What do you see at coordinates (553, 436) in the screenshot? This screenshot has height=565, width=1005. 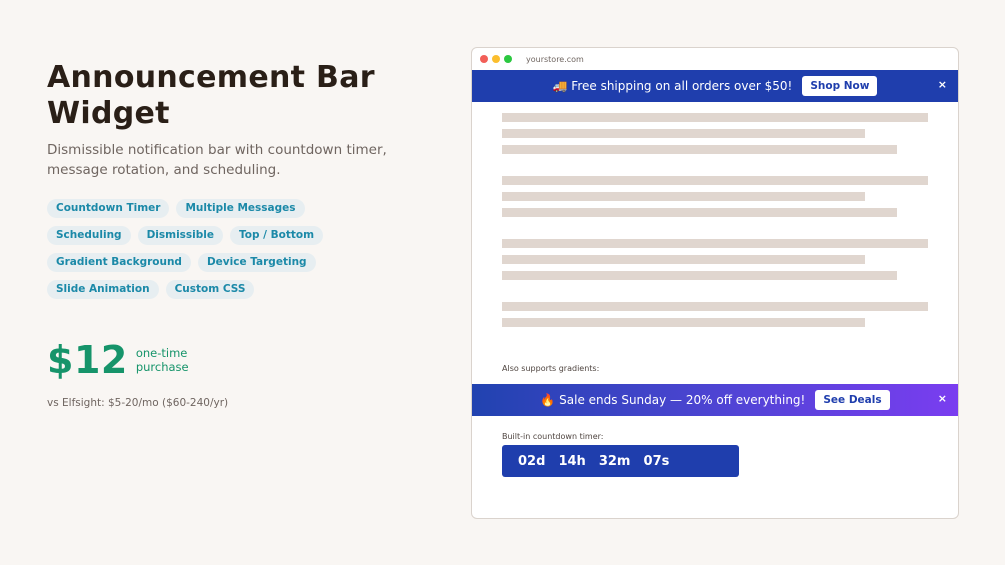 I see `countdown-label: Built-in countdown timer:` at bounding box center [553, 436].